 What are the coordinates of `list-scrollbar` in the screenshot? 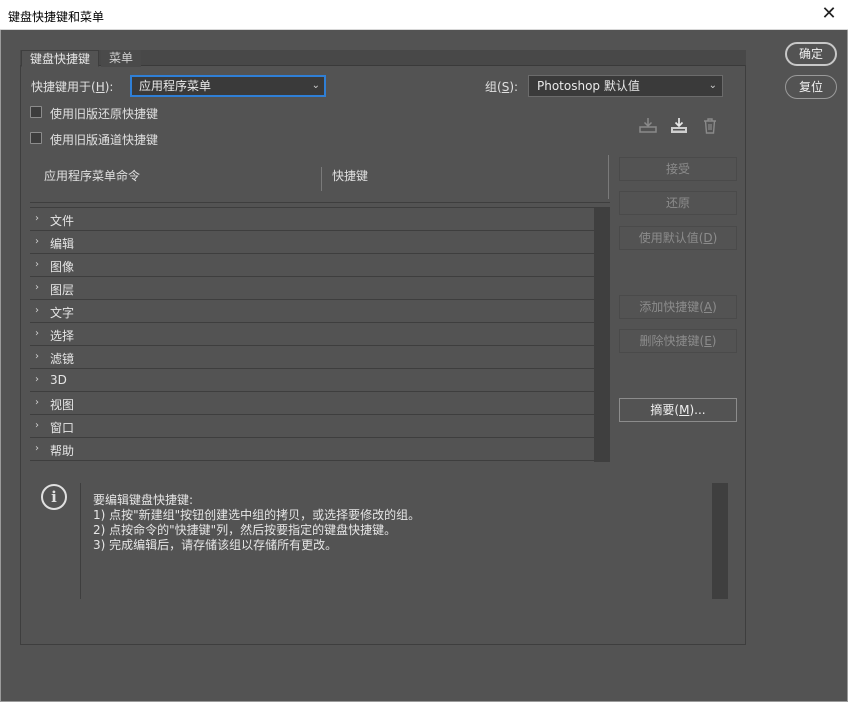 It's located at (602, 335).